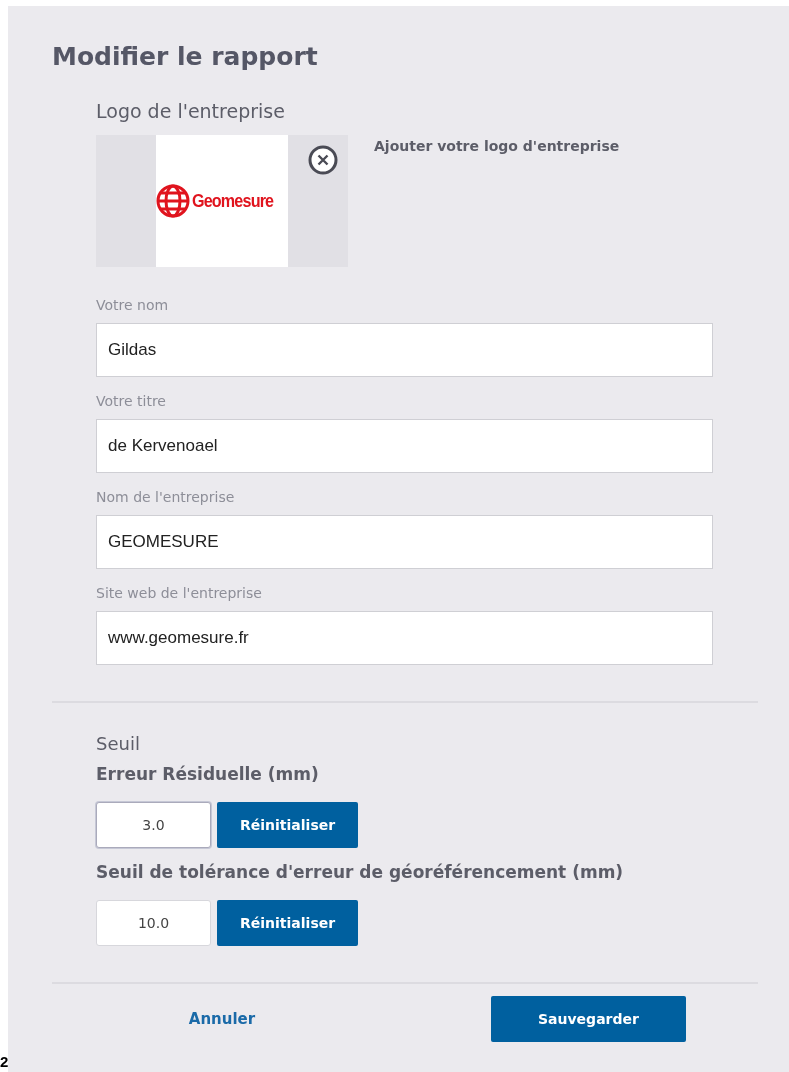  I want to click on globe-icon, so click(173, 201).